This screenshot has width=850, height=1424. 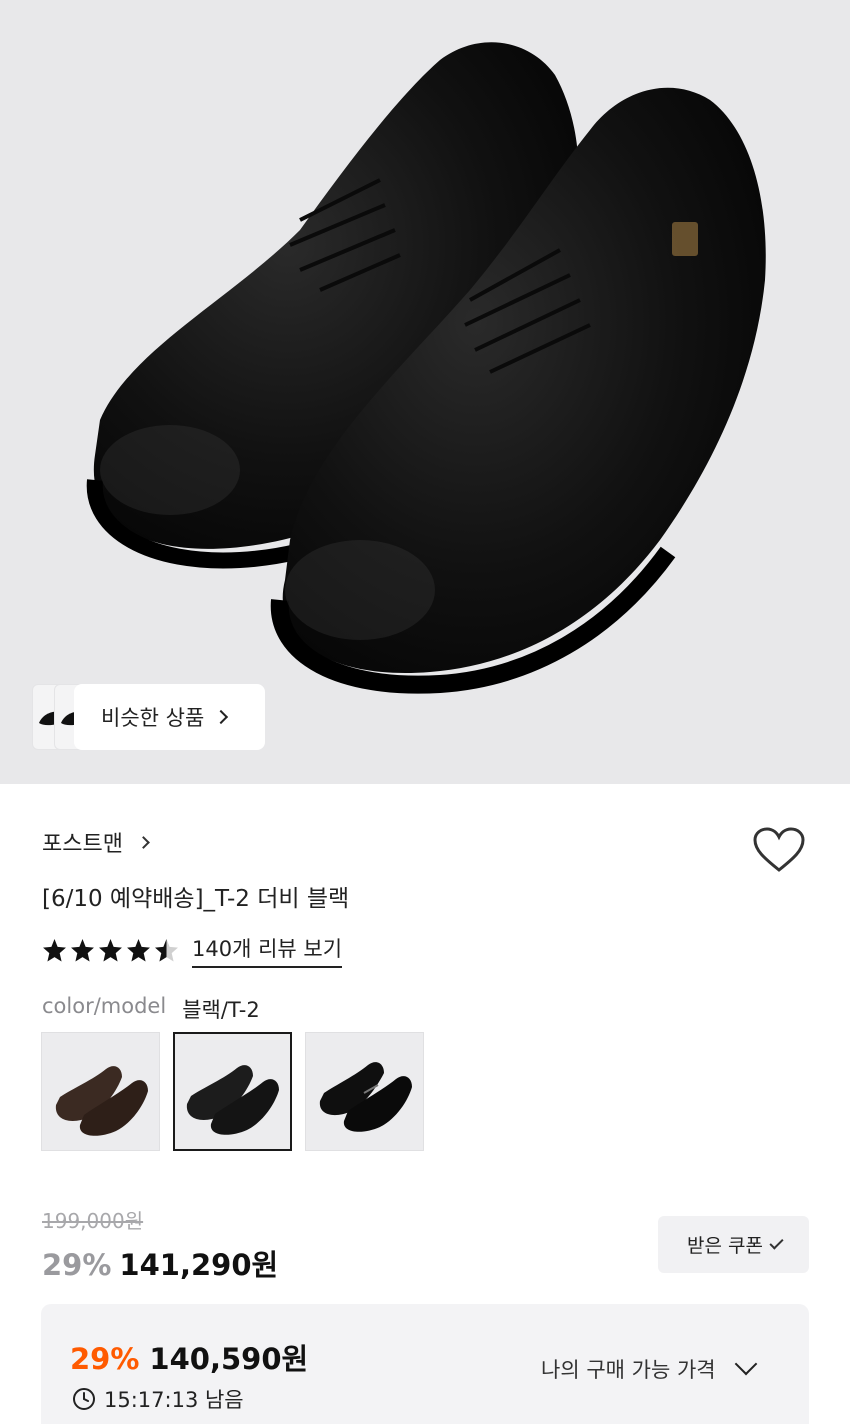 I want to click on original-price: 199,000원, so click(x=93, y=1221).